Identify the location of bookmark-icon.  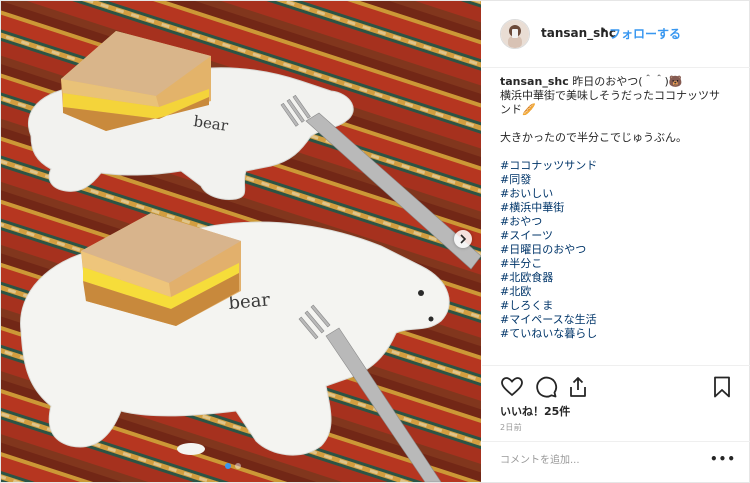
(722, 387).